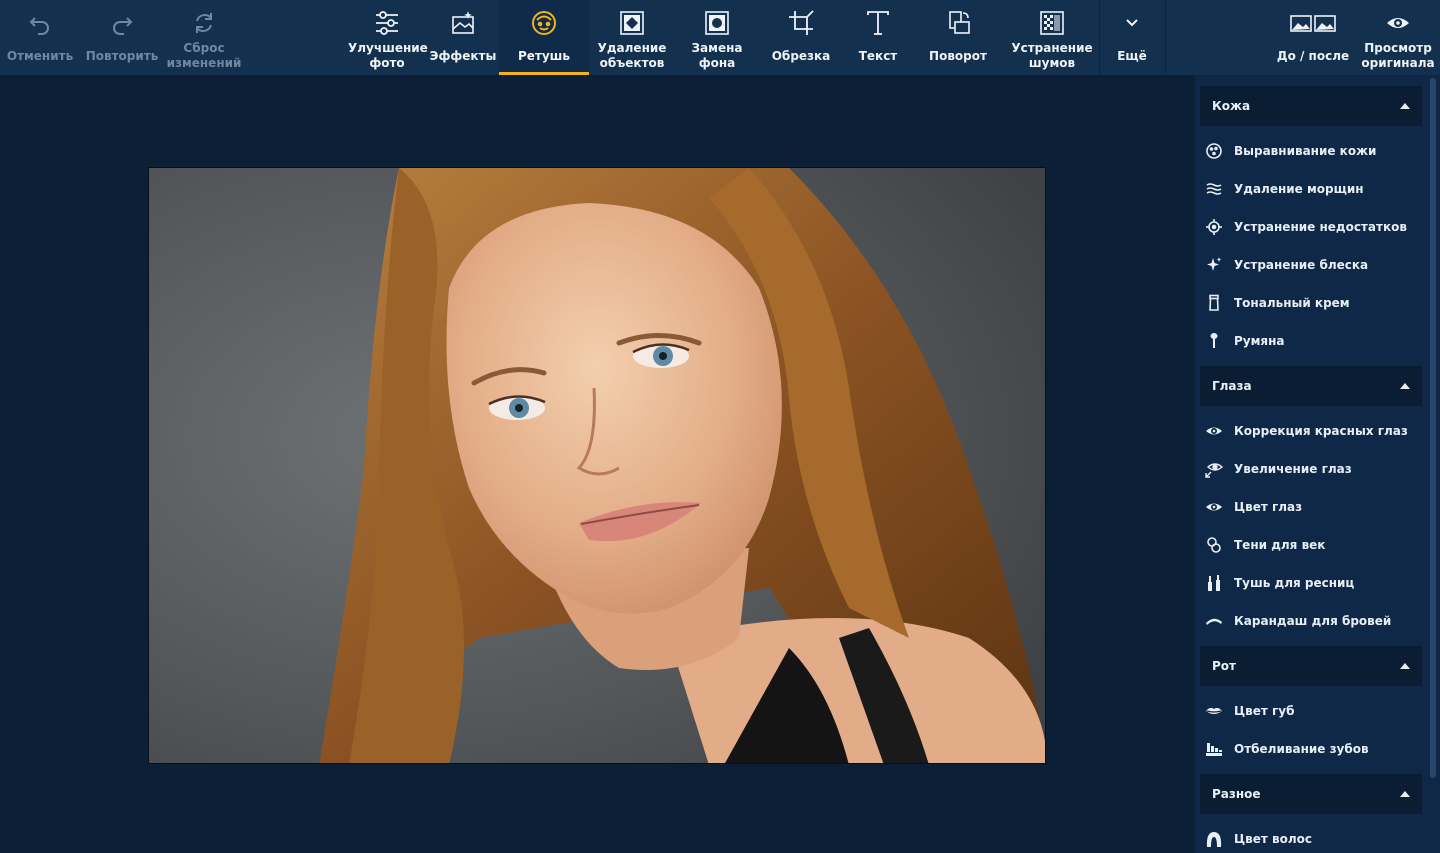  Describe the element at coordinates (1214, 711) in the screenshot. I see `lips-icon` at that location.